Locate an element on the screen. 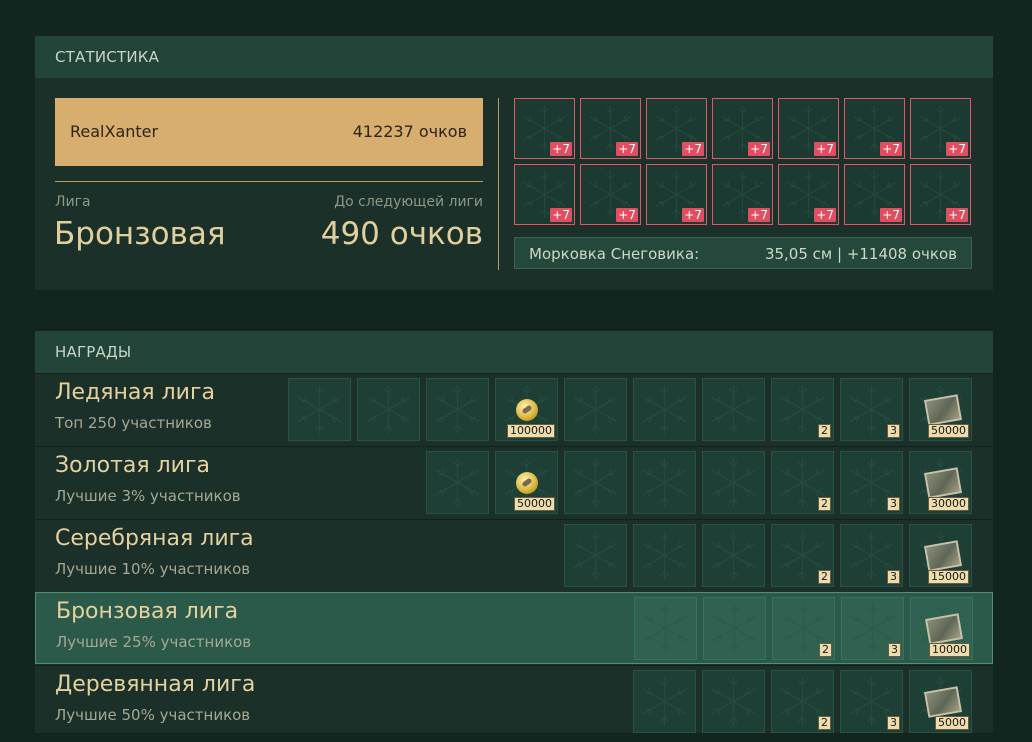 The height and width of the screenshot is (742, 1032). carrot-label: Морковка Снеговика: is located at coordinates (614, 254).